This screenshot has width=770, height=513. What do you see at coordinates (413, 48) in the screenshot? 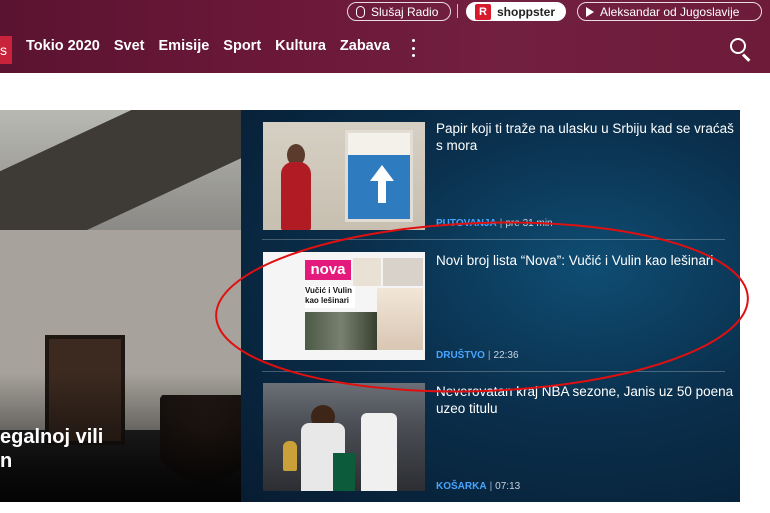
I see `more-vertical-icon` at bounding box center [413, 48].